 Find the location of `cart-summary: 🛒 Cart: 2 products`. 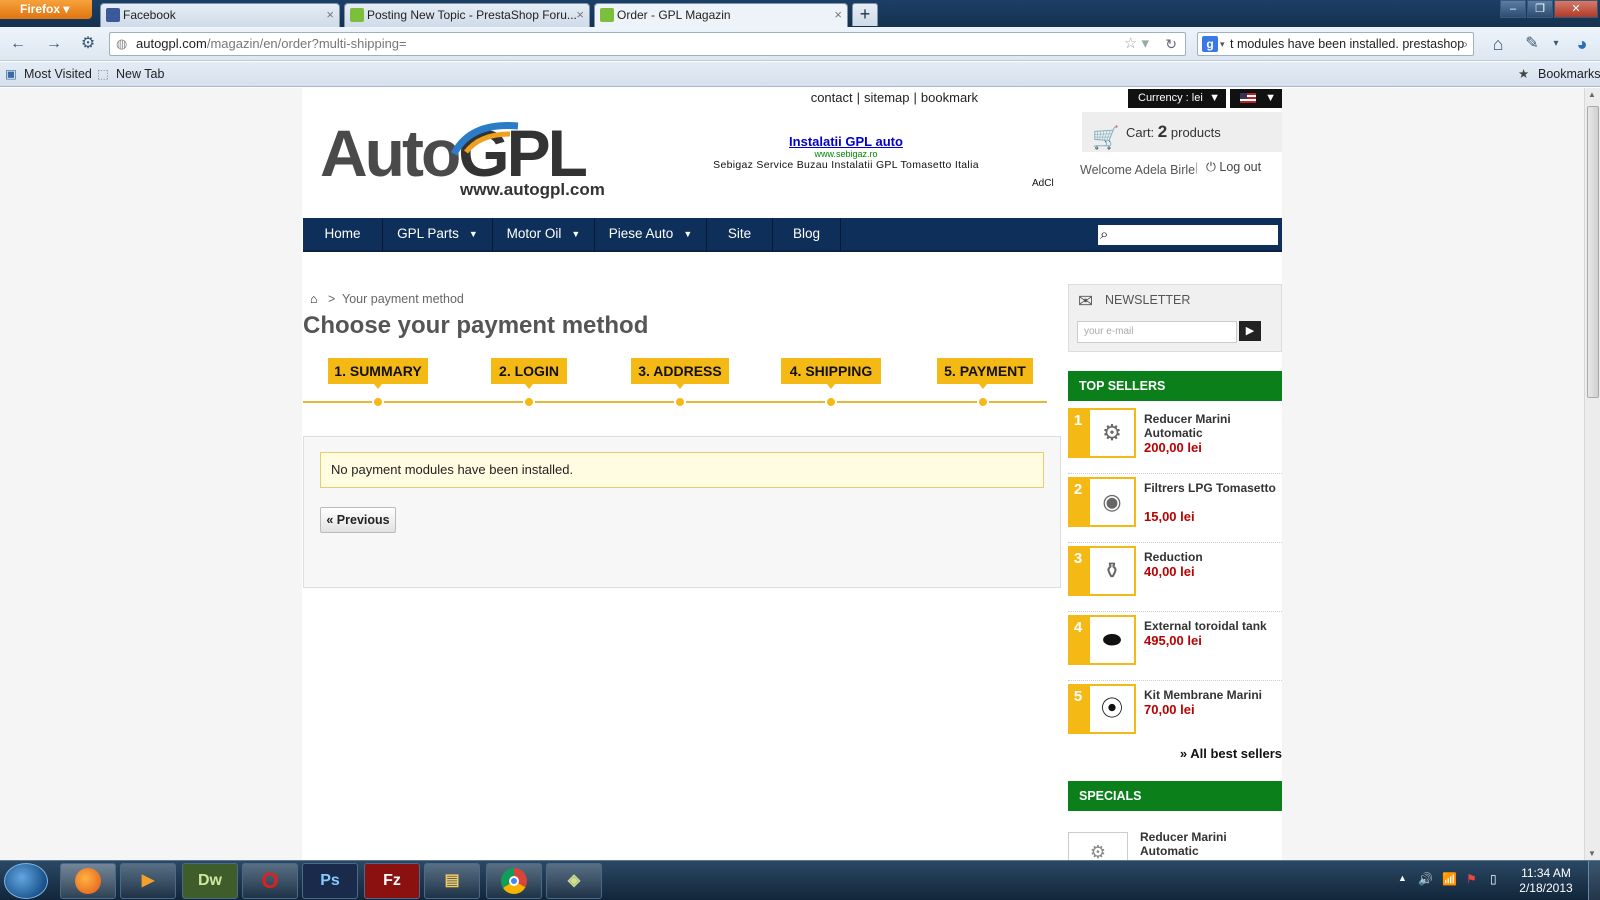

cart-summary: 🛒 Cart: 2 products is located at coordinates (1182, 132).